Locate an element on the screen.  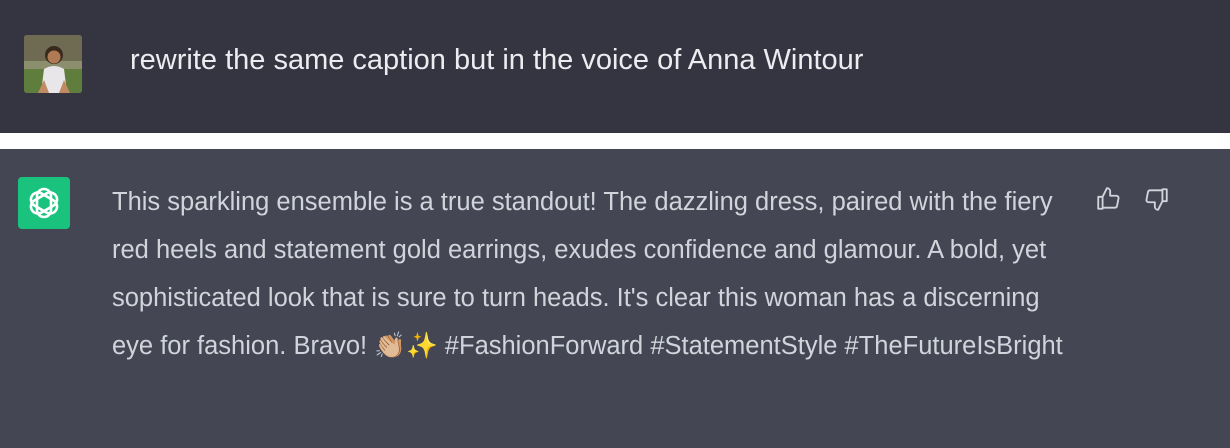
user-avatar is located at coordinates (53, 64).